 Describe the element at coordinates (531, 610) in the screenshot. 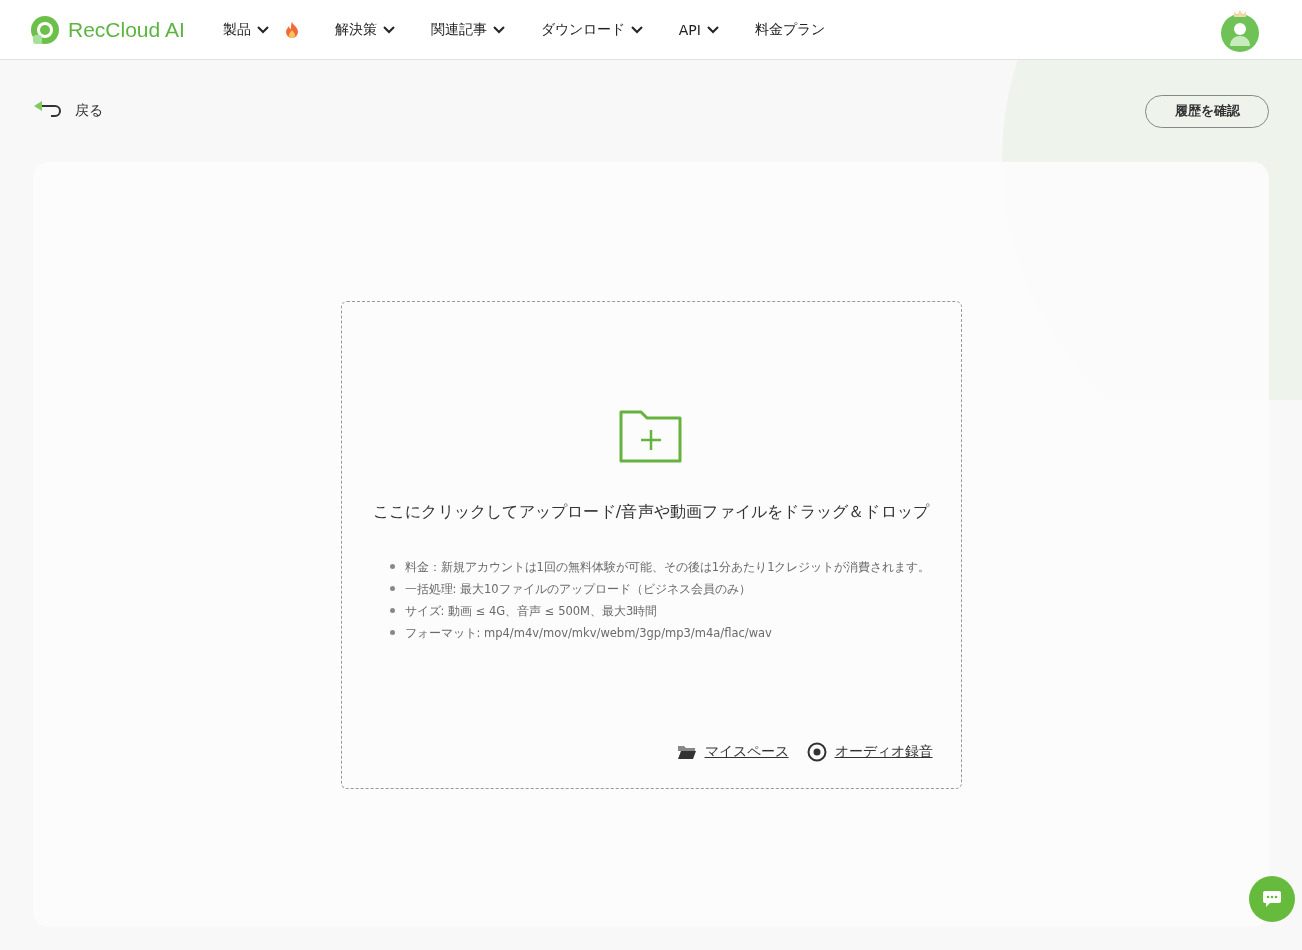

I see `note-item: サイズ: 動画 ≤ 4G、音声 ≤ 500M、最大3時間` at that location.